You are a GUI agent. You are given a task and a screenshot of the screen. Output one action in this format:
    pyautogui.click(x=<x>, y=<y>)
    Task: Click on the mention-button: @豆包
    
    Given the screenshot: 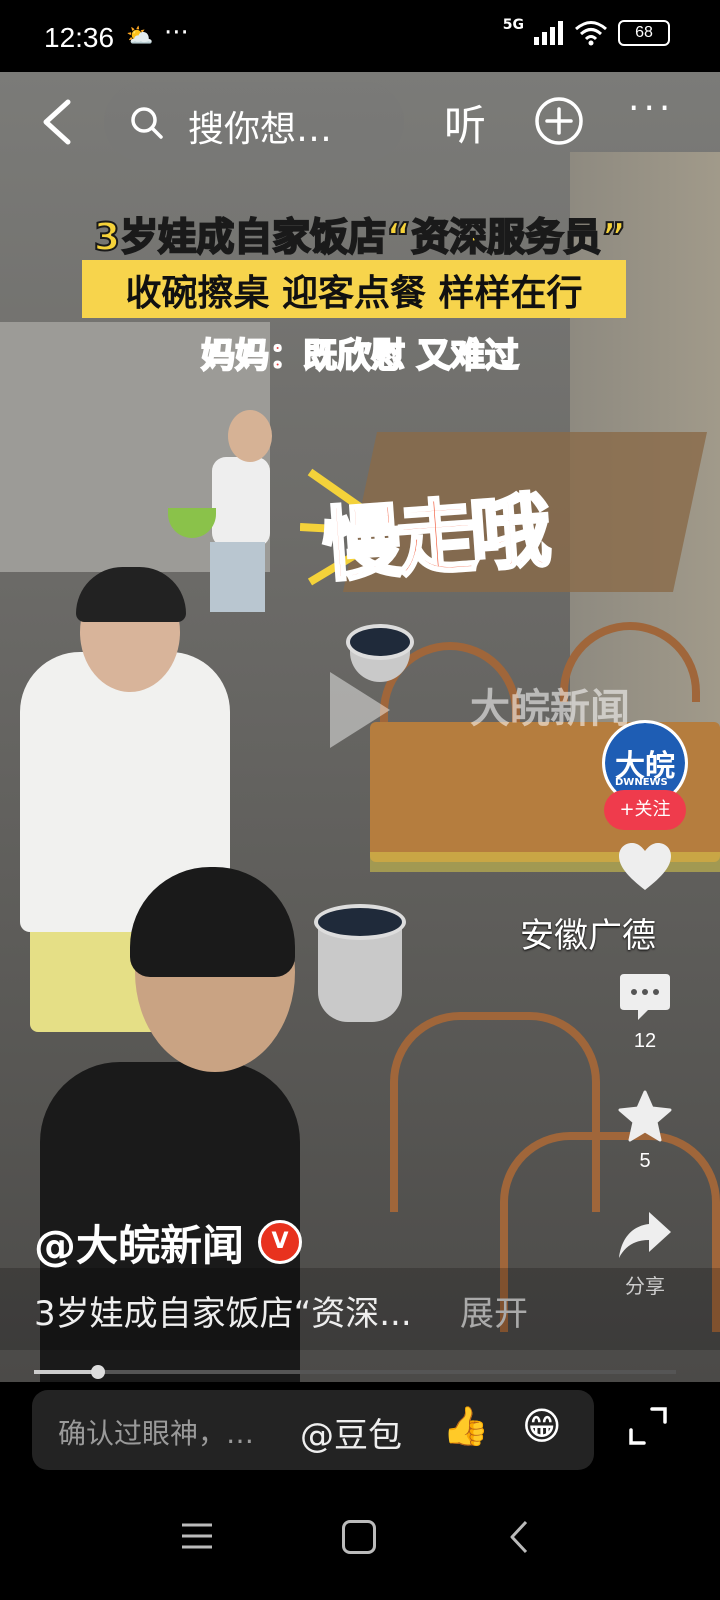 What is the action you would take?
    pyautogui.click(x=351, y=1432)
    